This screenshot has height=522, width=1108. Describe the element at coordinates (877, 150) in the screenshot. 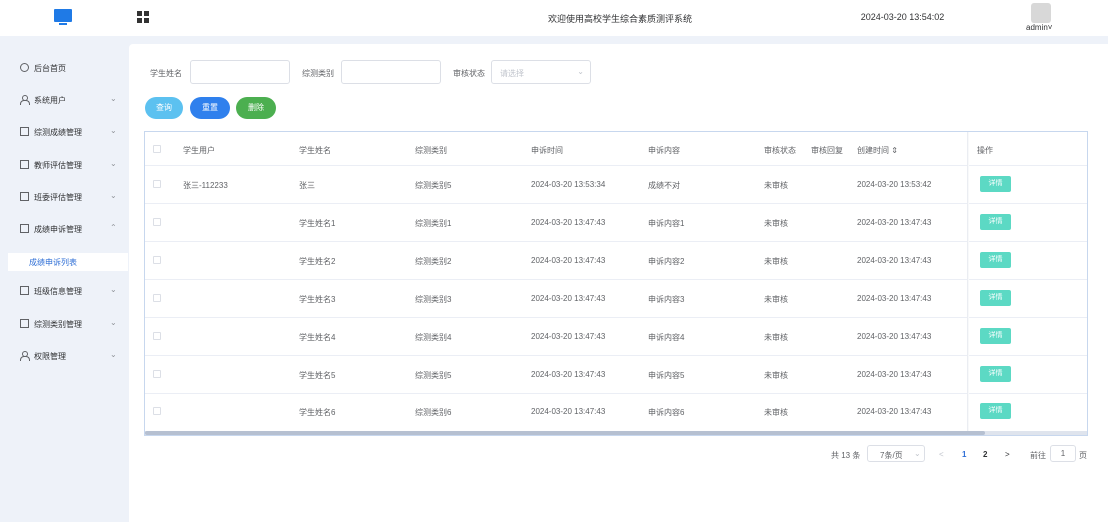

I see `column-header-created-time: 创建时间 ⇕` at that location.